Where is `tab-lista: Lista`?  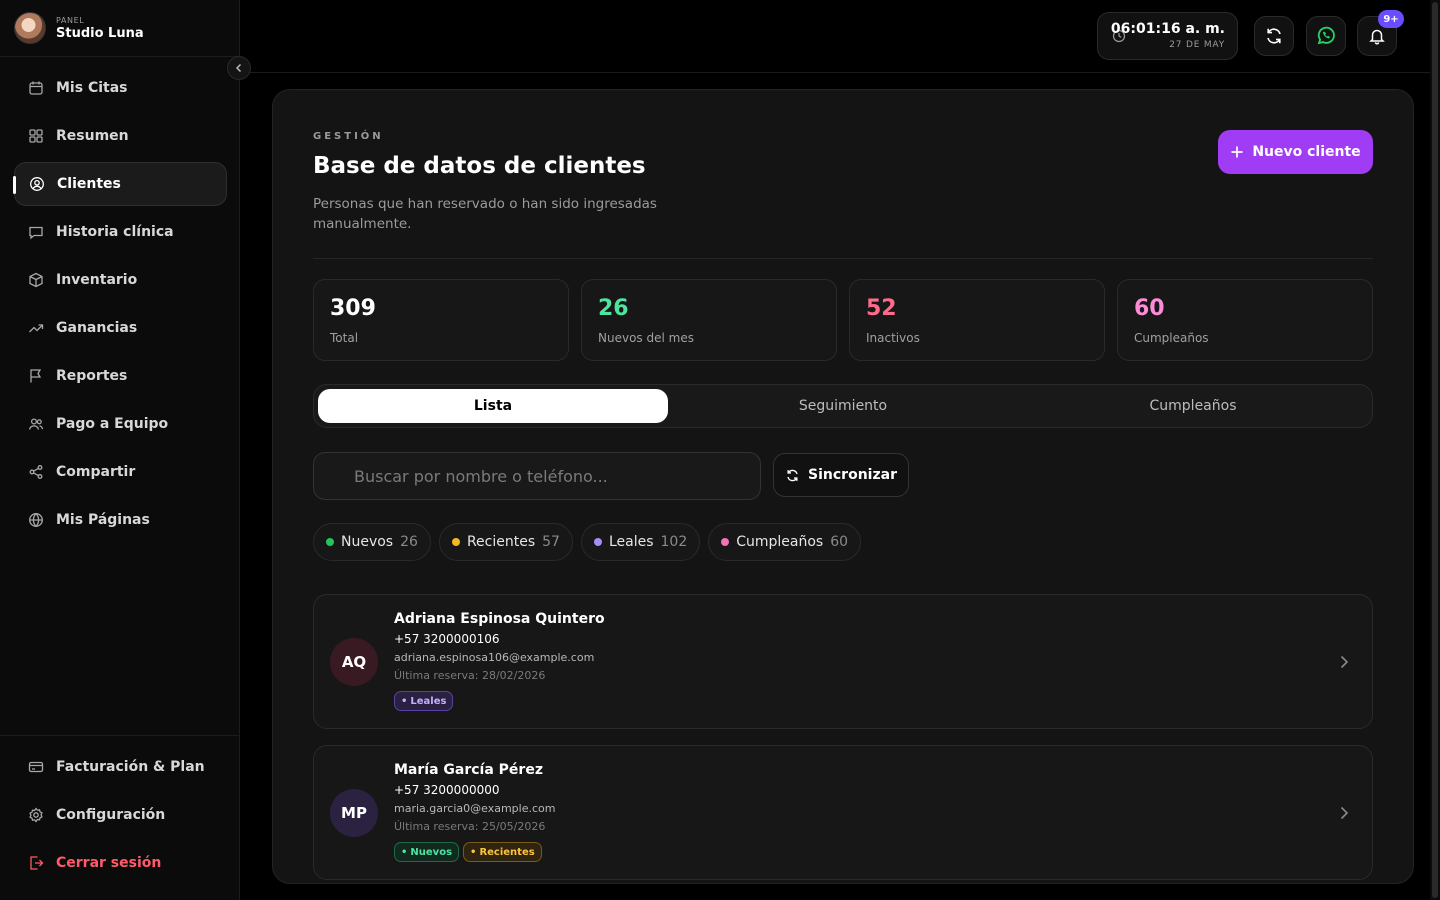
tab-lista: Lista is located at coordinates (493, 406).